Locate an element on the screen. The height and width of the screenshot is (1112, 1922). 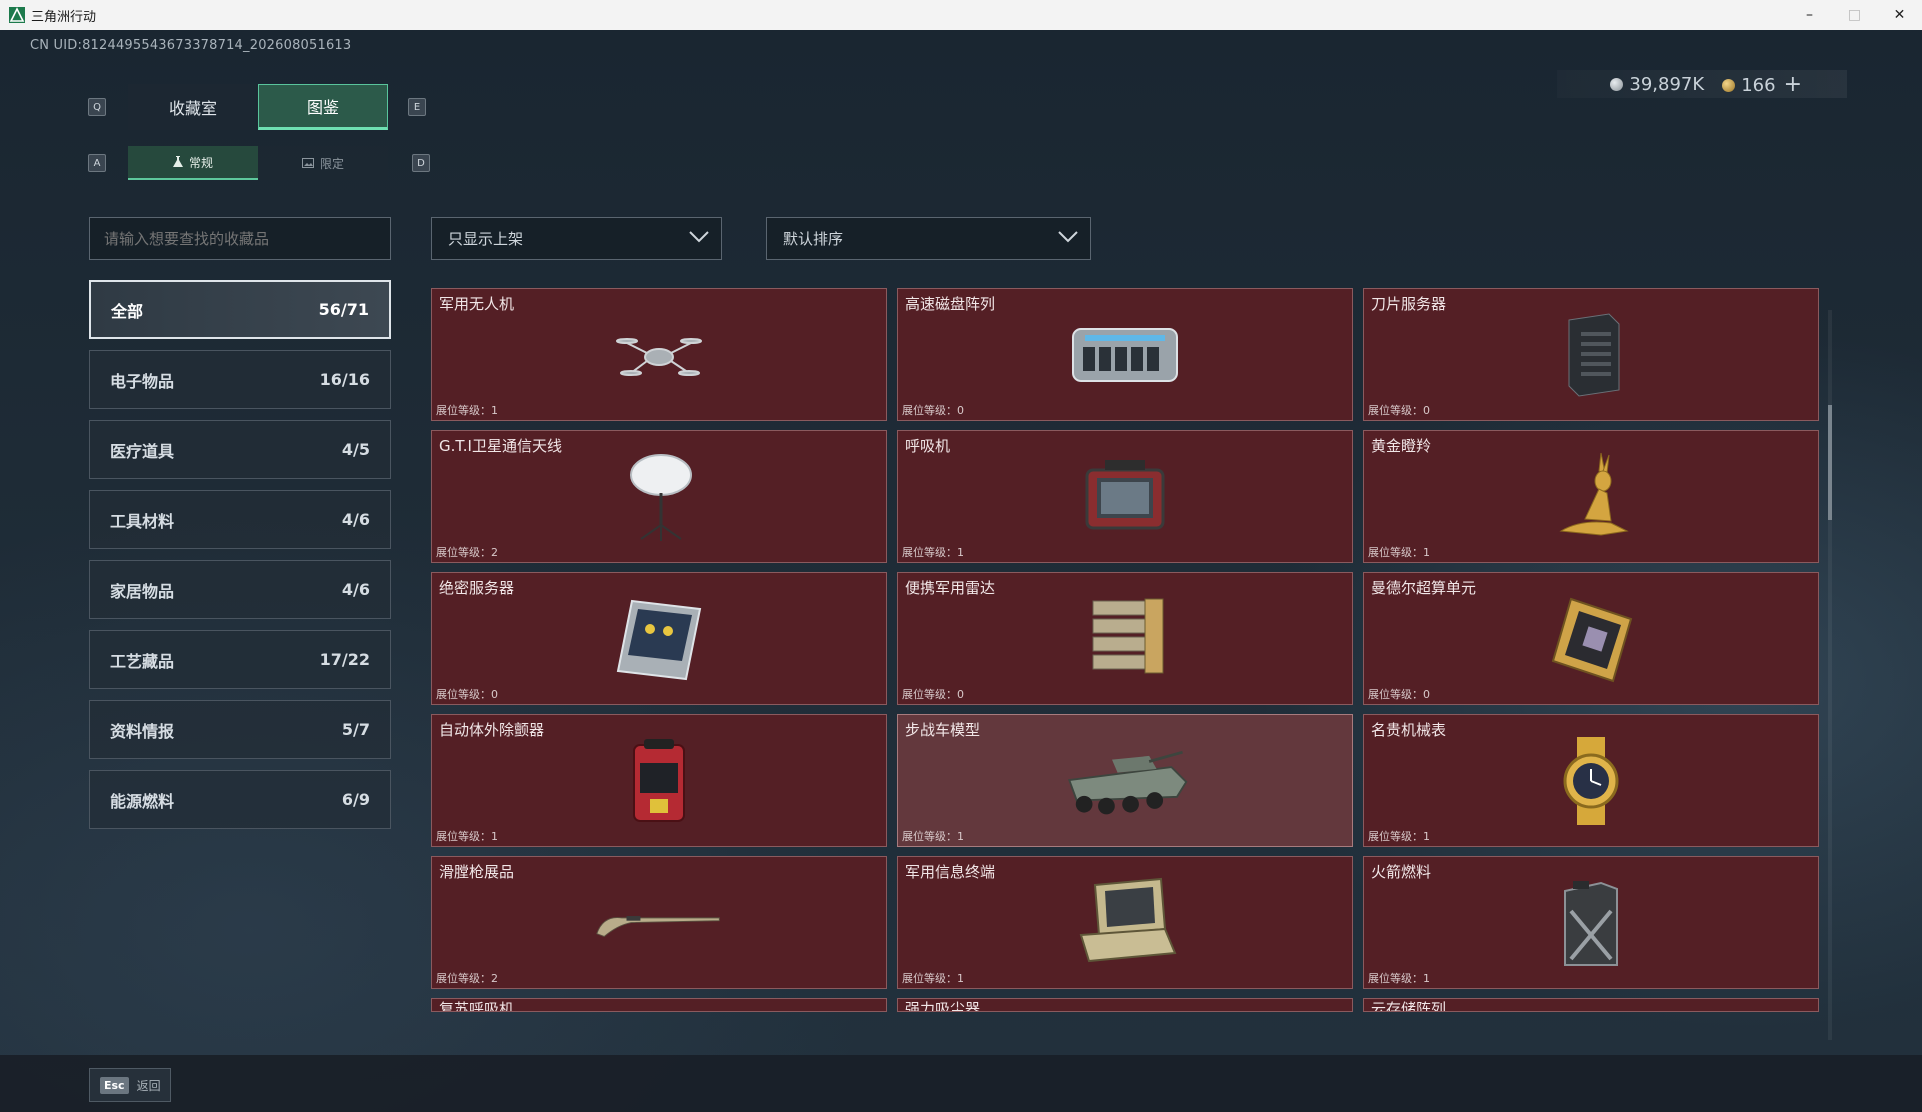
close-button: ✕ is located at coordinates (1899, 15).